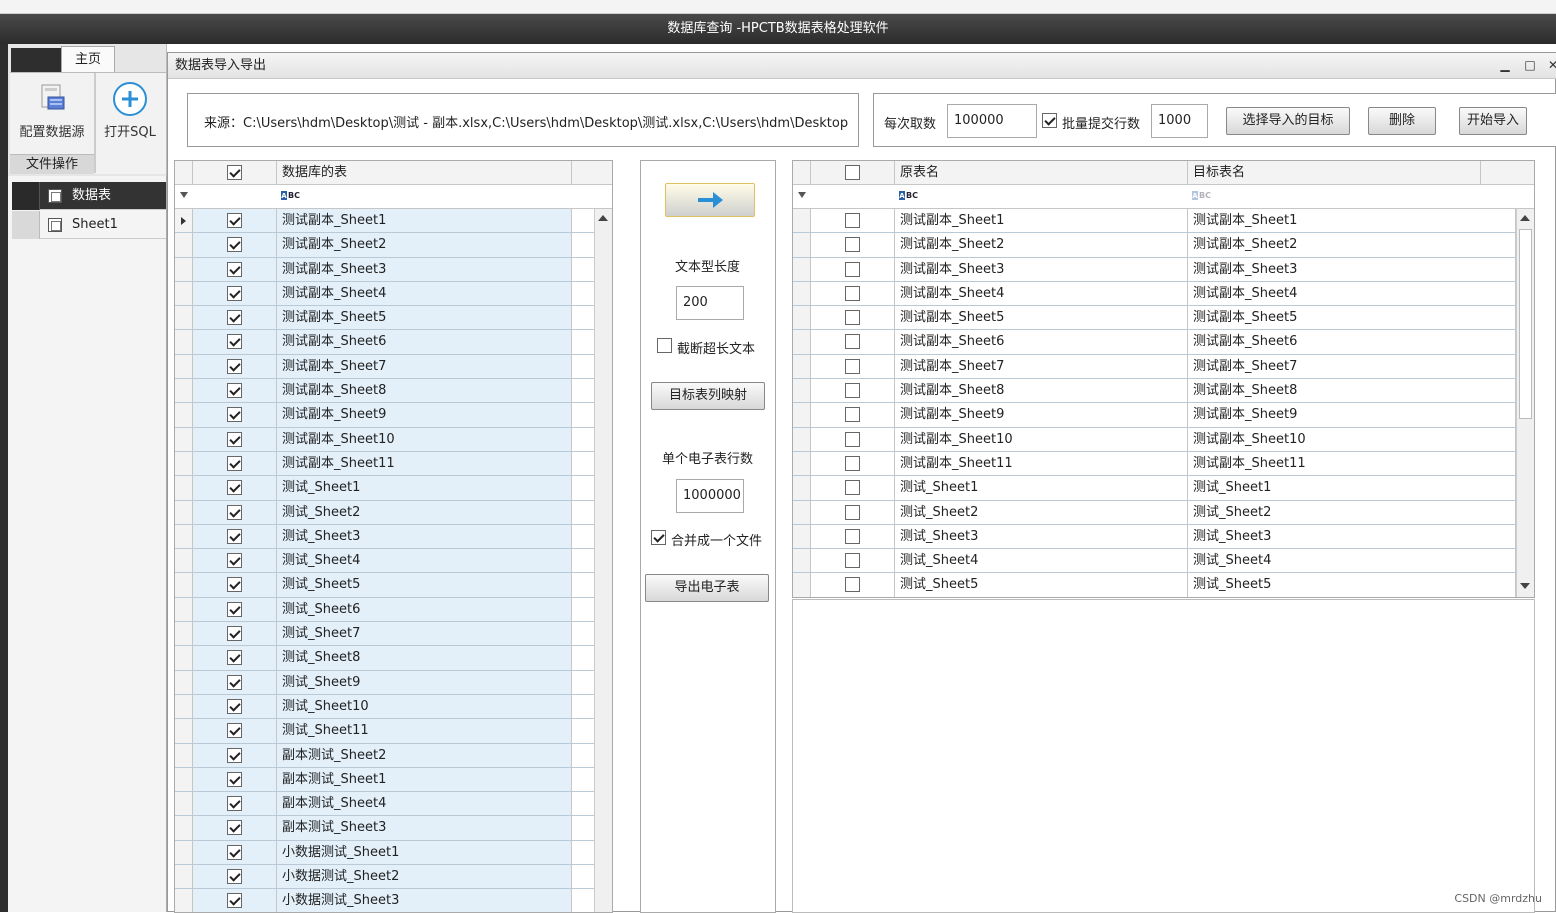 The height and width of the screenshot is (913, 1556). Describe the element at coordinates (710, 496) in the screenshot. I see `rows-per-sheet-input: 1000000` at that location.